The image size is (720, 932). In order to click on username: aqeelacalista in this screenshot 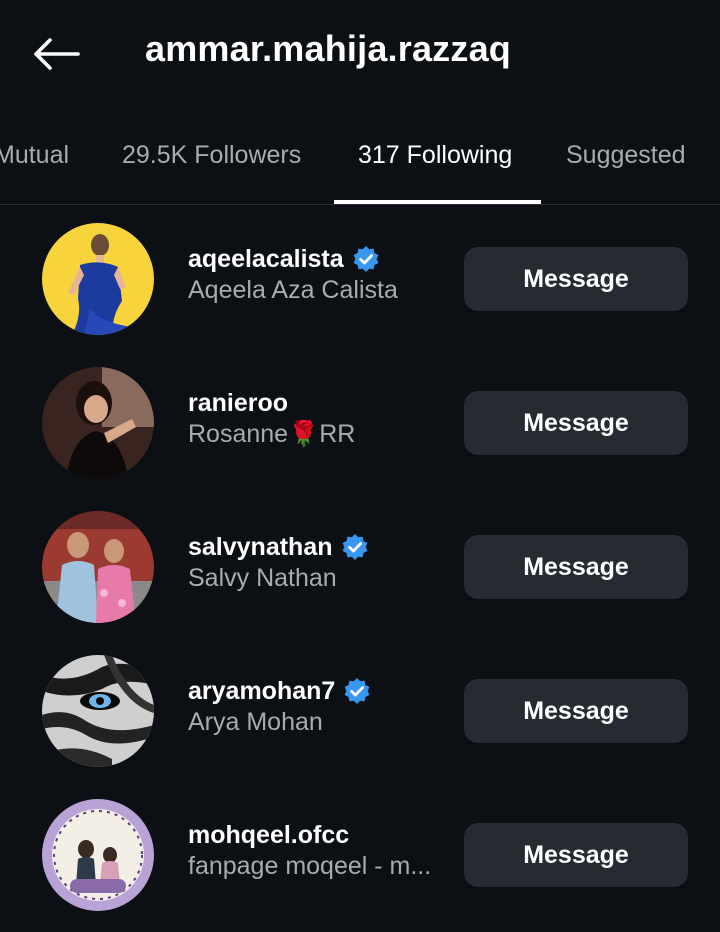, I will do `click(266, 259)`.